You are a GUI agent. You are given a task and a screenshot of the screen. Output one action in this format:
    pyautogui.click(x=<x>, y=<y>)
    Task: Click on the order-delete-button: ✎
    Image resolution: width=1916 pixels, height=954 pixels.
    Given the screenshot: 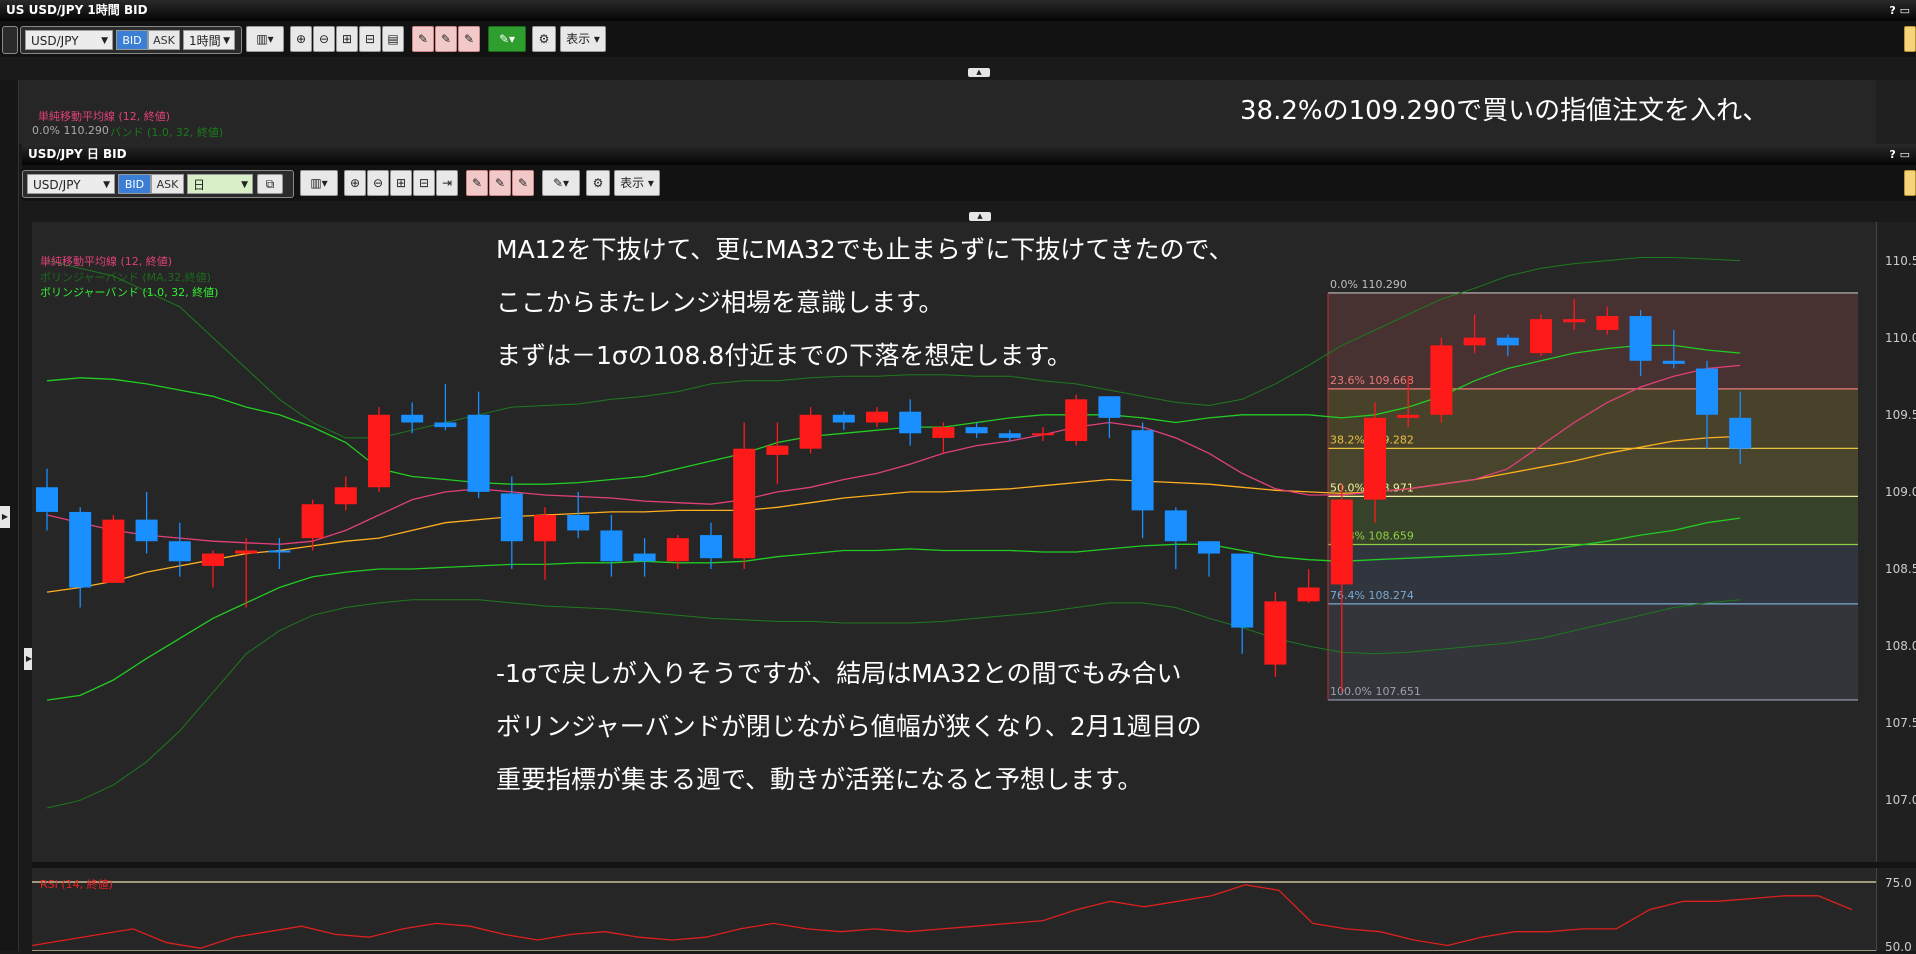 What is the action you would take?
    pyautogui.click(x=469, y=39)
    